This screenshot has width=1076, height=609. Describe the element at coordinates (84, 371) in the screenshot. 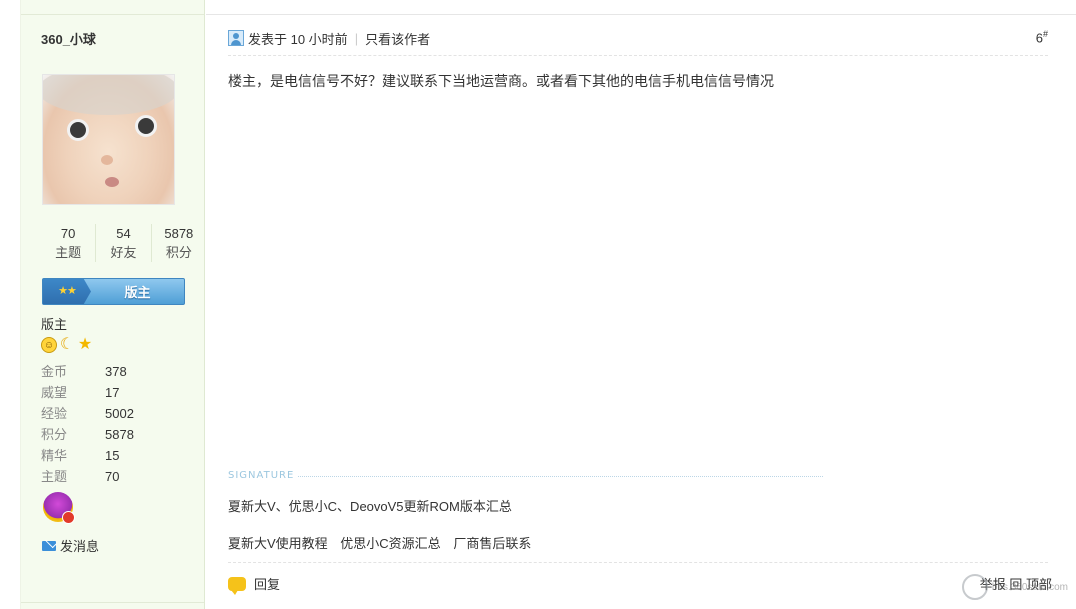

I see `profile-row: 金币 378` at that location.